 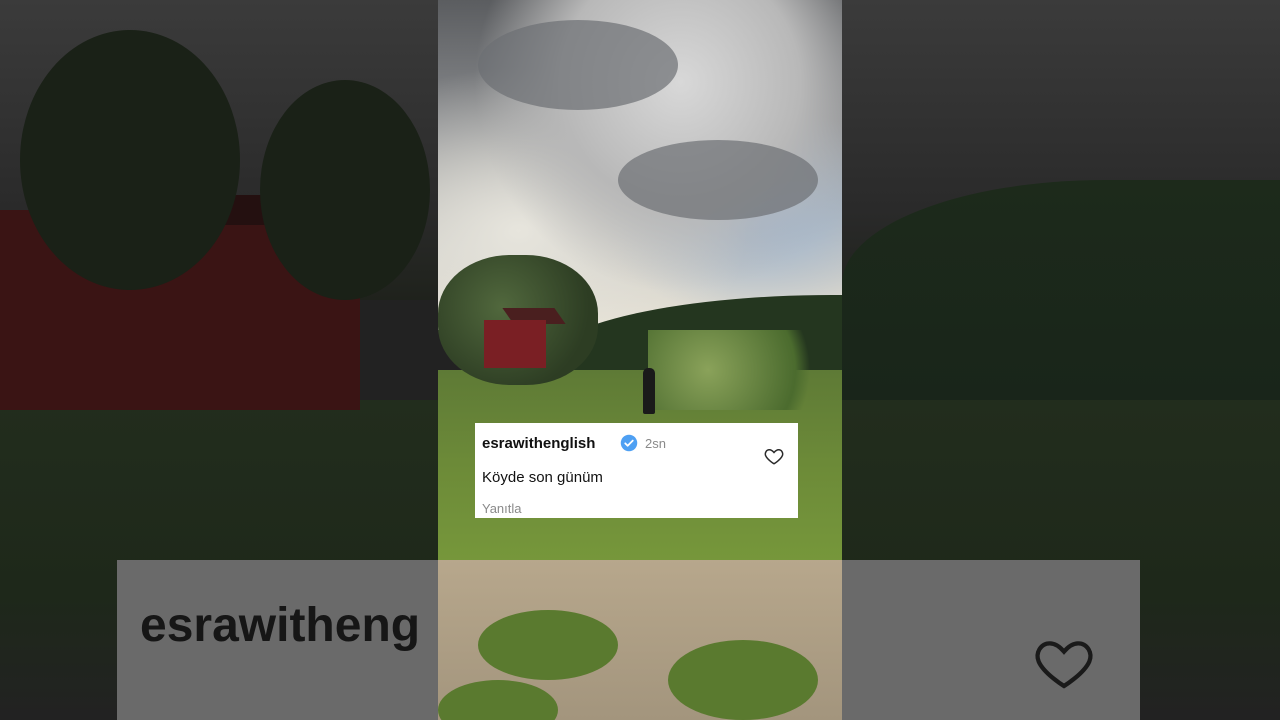 I want to click on comment-username: esrawithenglish, so click(x=538, y=443).